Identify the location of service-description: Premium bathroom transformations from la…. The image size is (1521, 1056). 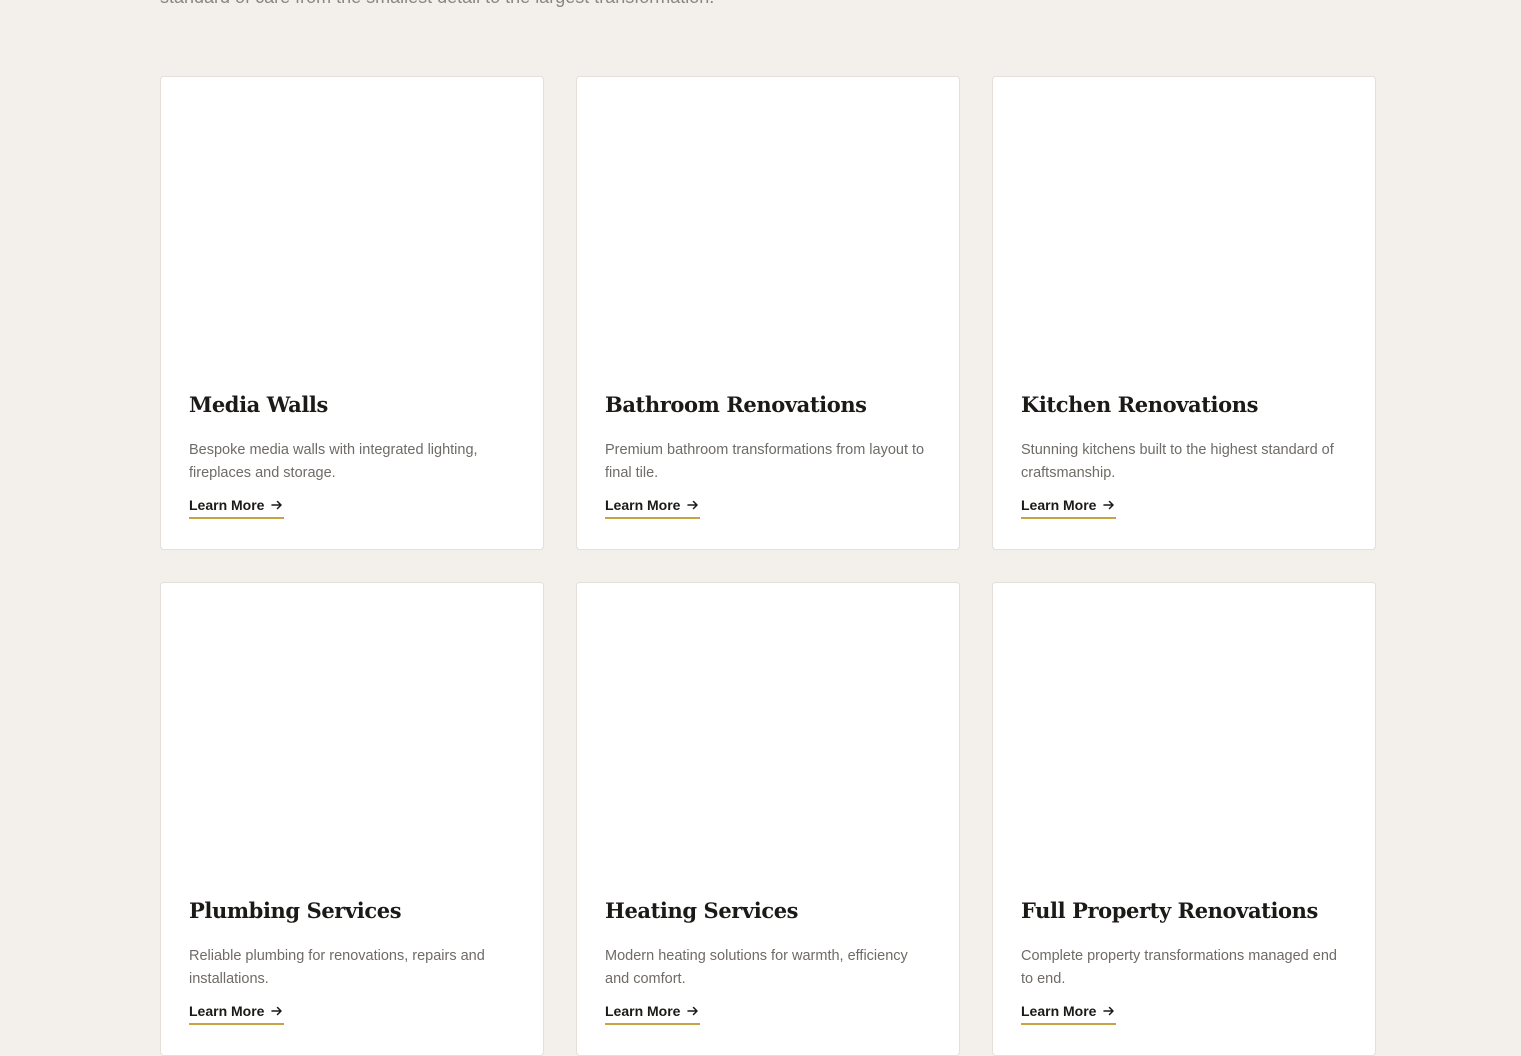
(765, 461).